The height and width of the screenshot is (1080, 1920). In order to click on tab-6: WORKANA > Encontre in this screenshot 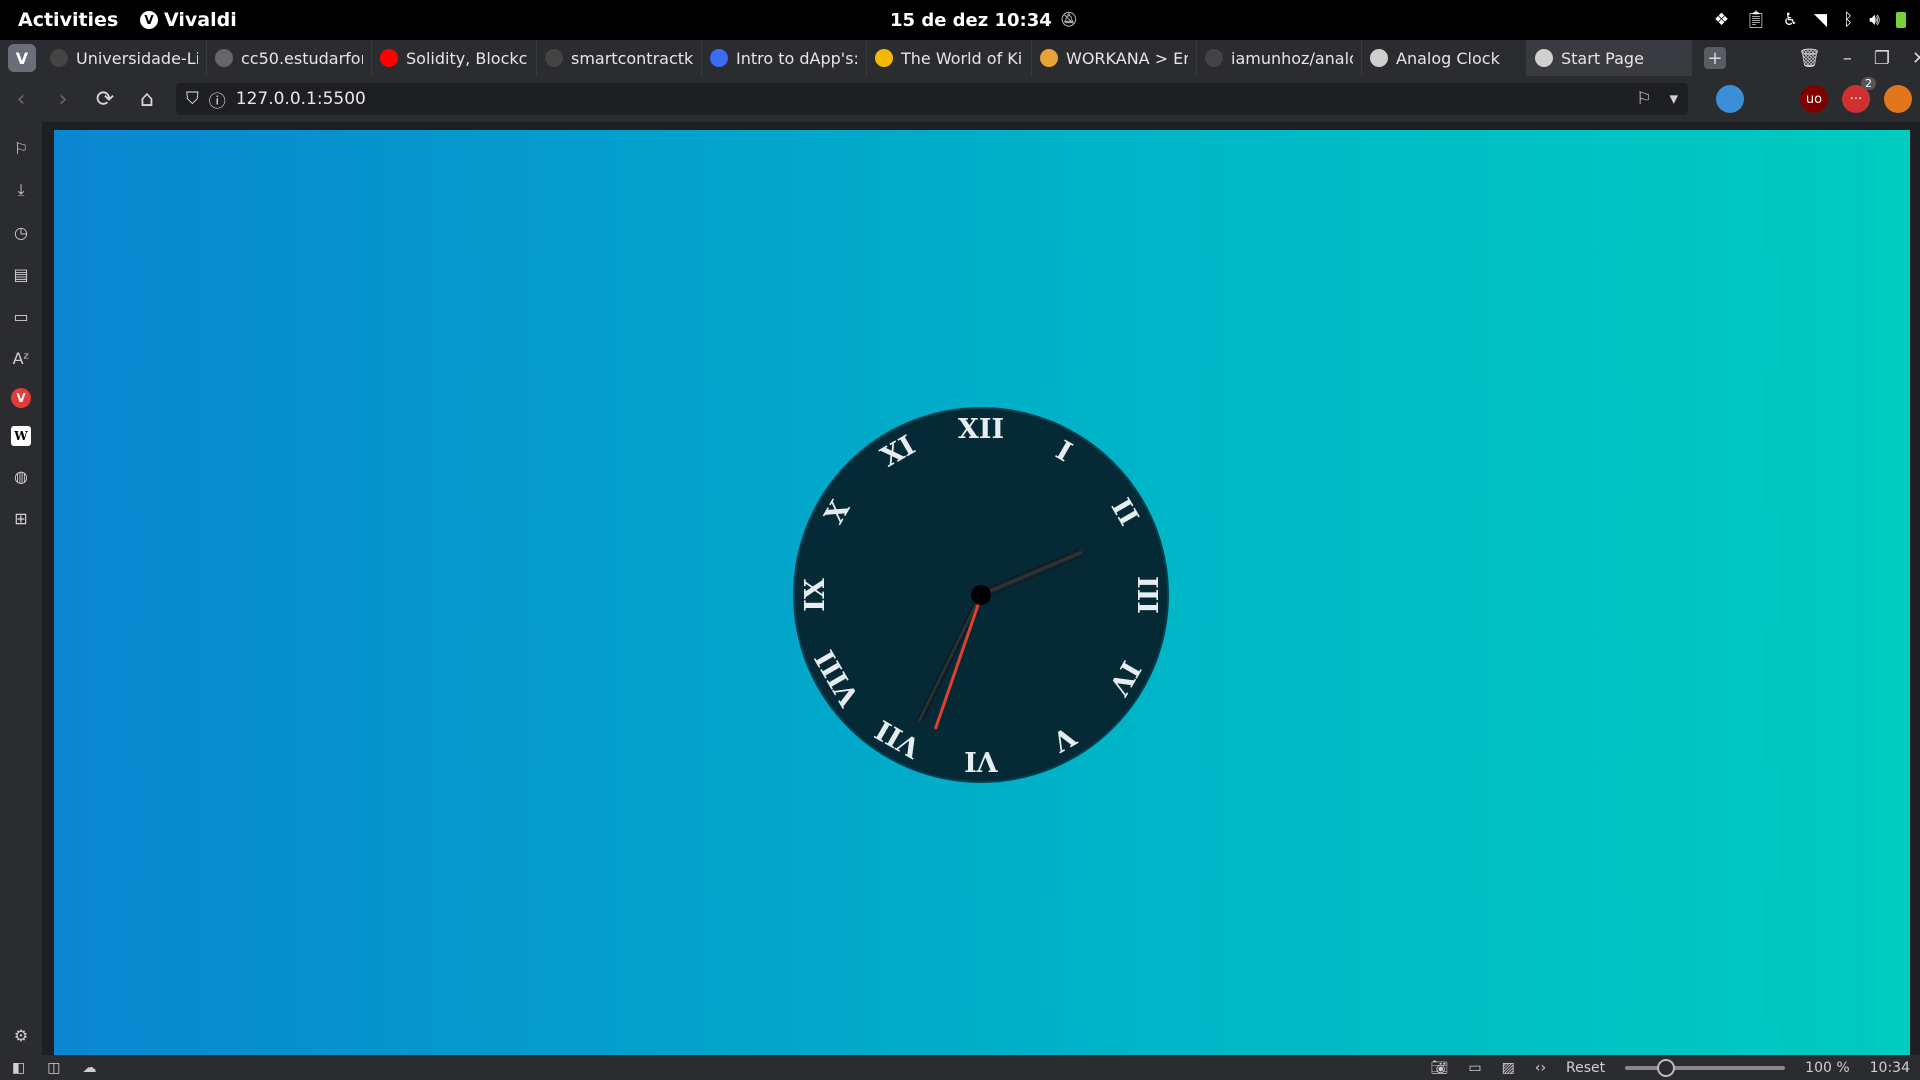, I will do `click(1114, 58)`.